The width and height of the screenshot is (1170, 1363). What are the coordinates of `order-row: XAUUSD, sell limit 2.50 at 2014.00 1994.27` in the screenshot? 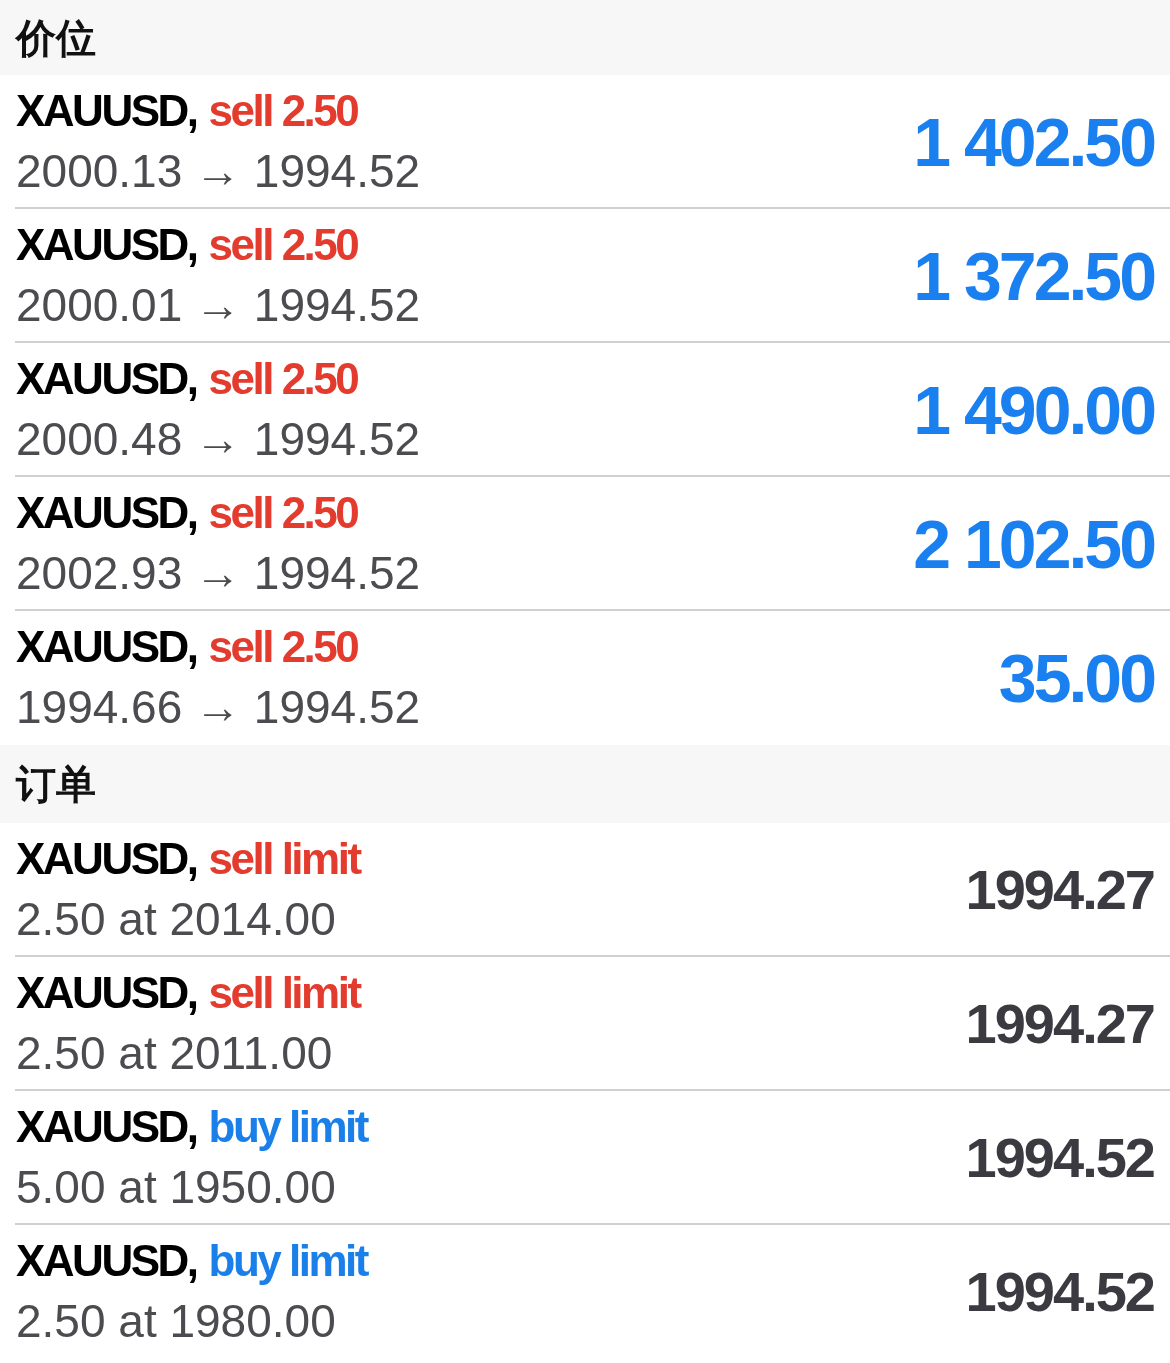 It's located at (585, 890).